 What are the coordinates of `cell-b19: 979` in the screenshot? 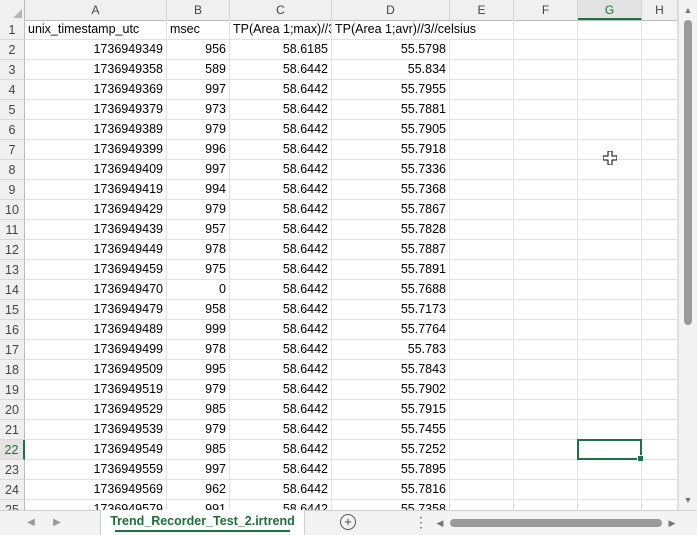 It's located at (198, 390).